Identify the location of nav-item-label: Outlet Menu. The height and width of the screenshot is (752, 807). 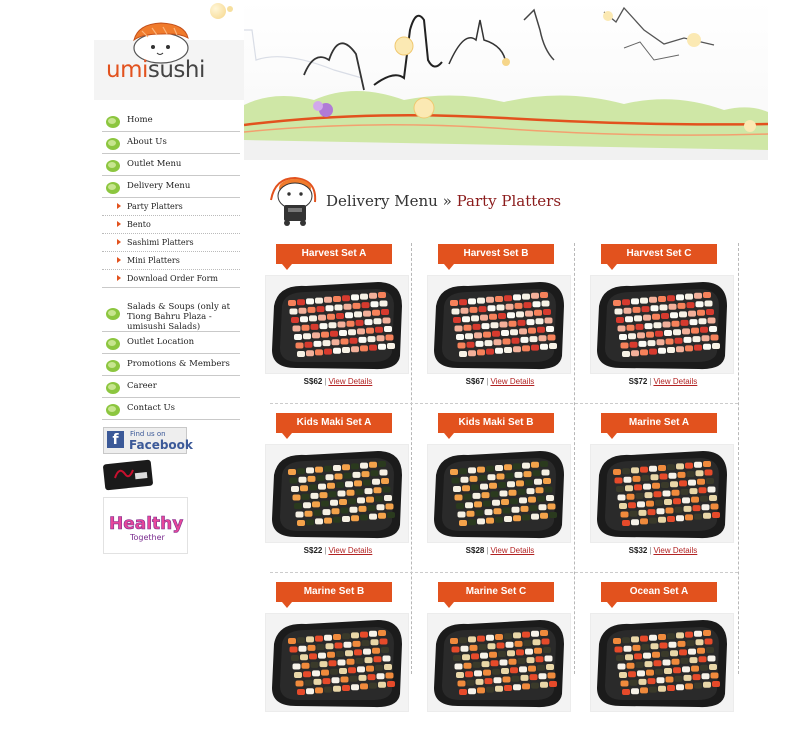
(154, 164).